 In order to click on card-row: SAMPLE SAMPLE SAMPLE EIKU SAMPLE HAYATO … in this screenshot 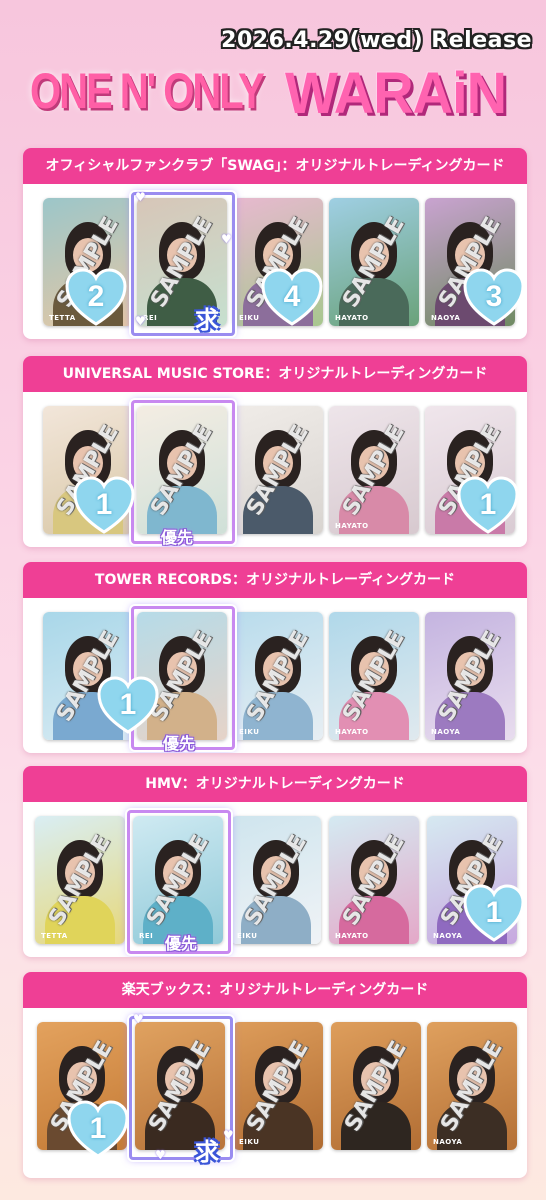, I will do `click(275, 675)`.